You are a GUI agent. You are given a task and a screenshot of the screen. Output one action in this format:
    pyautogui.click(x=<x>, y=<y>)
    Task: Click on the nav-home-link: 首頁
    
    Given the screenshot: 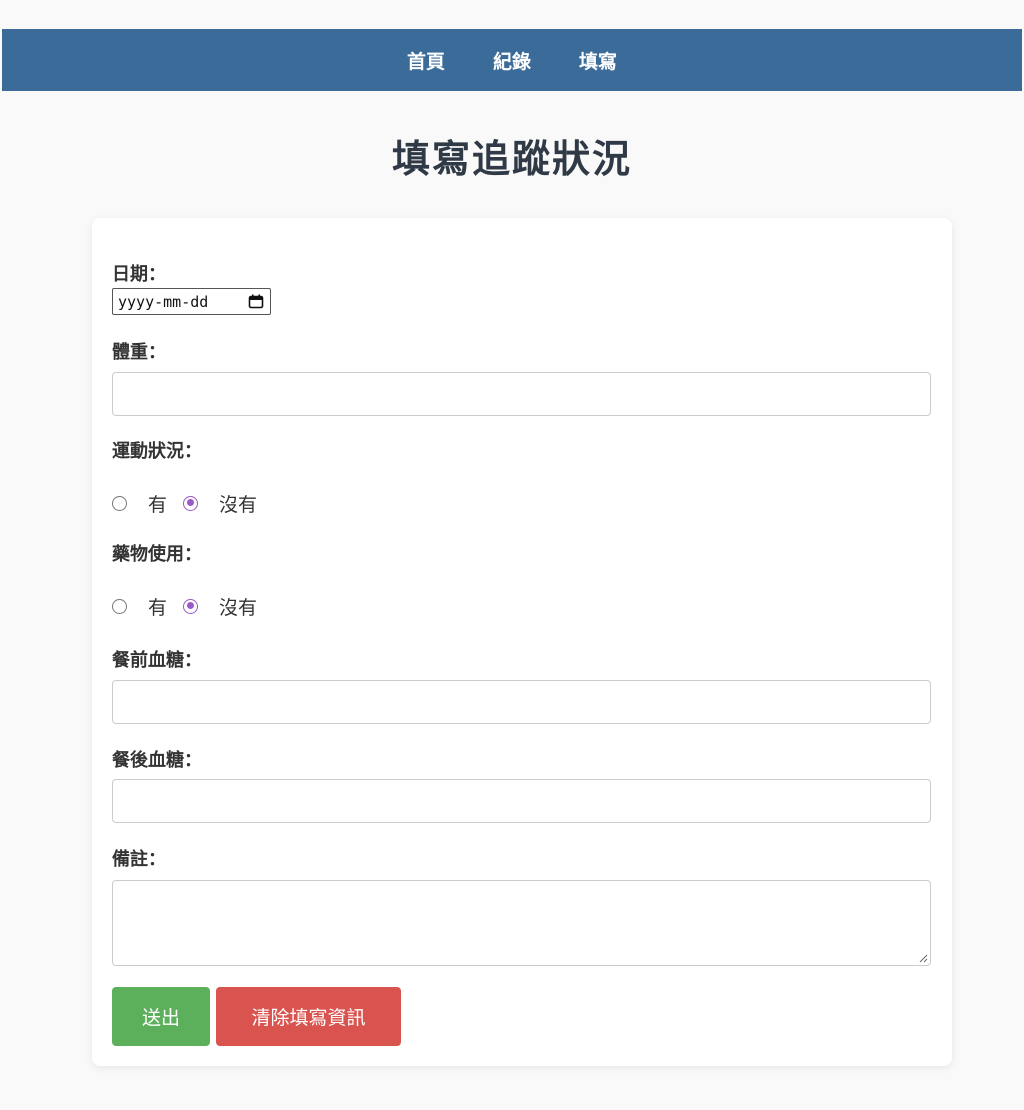 What is the action you would take?
    pyautogui.click(x=426, y=60)
    